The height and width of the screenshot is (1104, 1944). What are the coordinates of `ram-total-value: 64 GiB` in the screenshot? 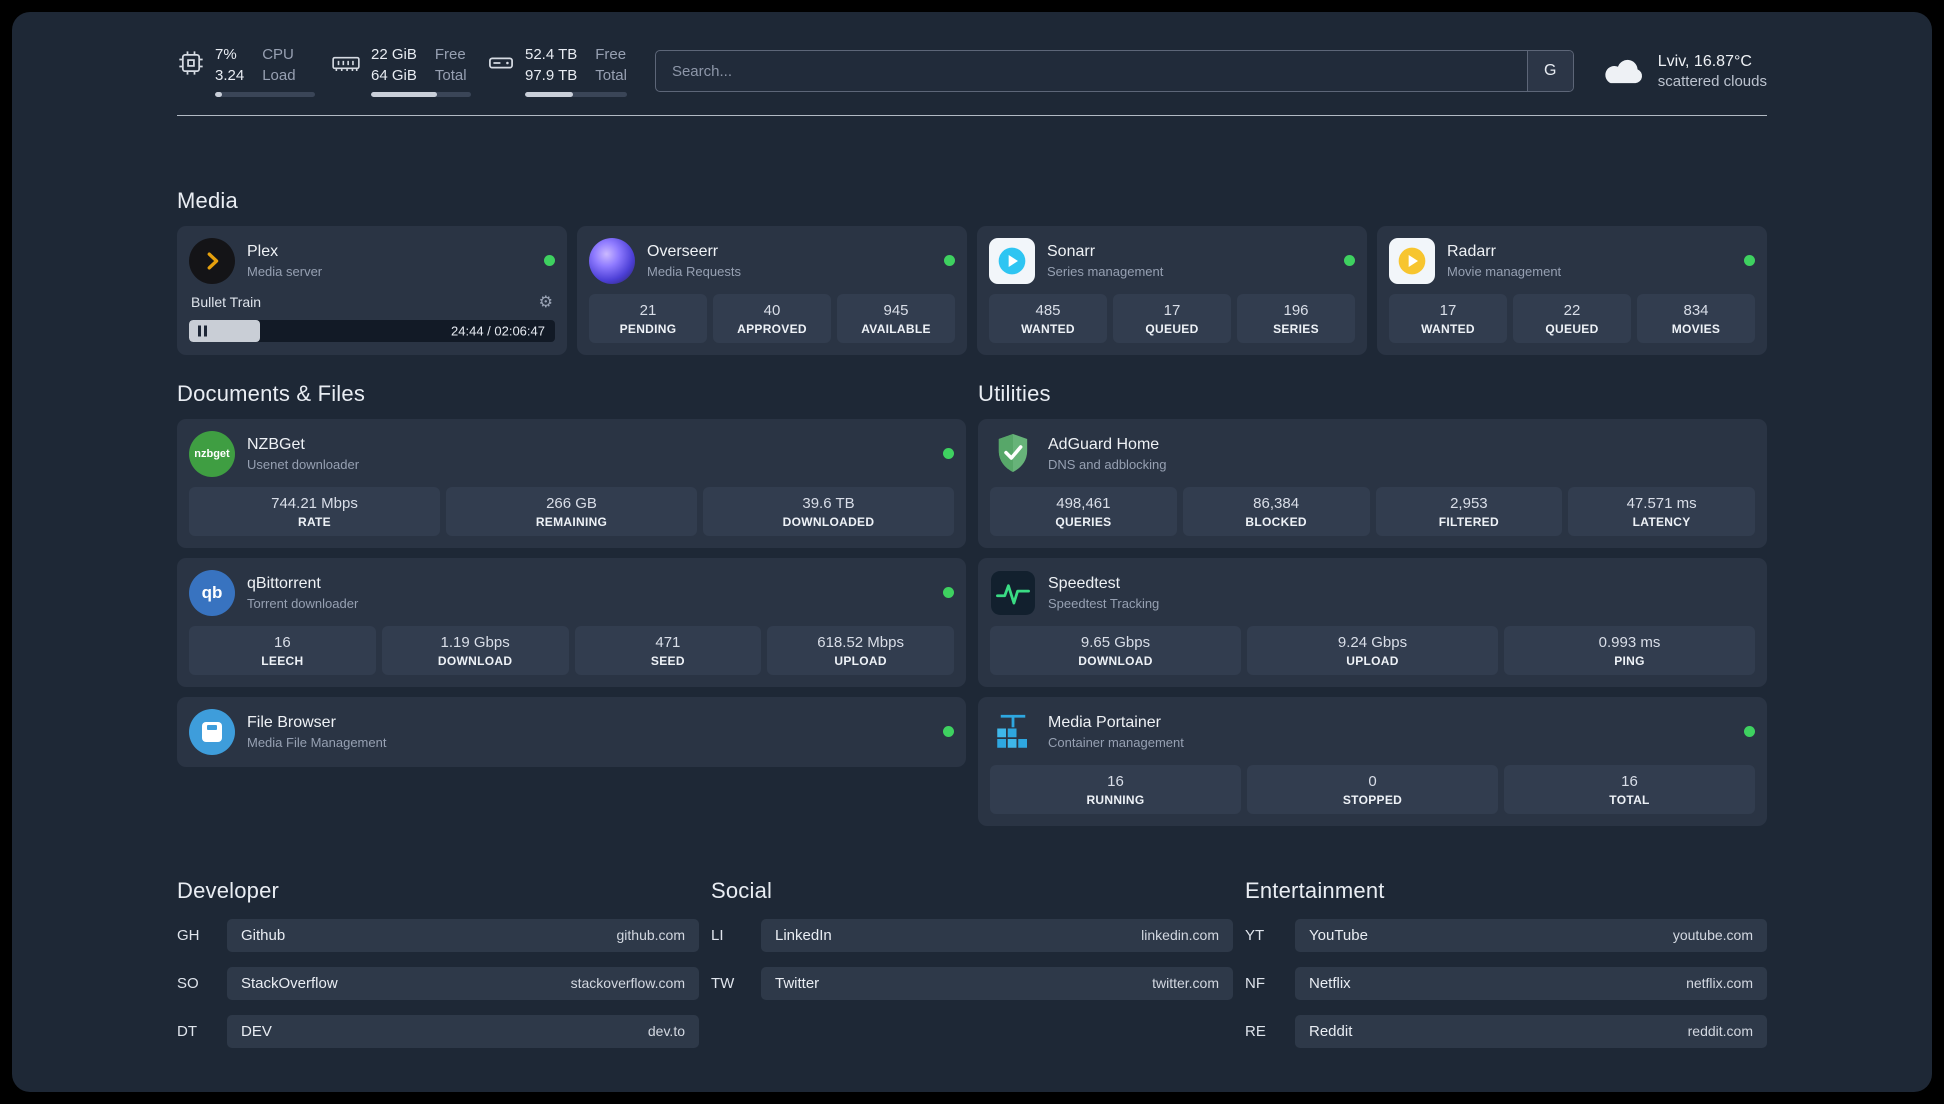 It's located at (394, 75).